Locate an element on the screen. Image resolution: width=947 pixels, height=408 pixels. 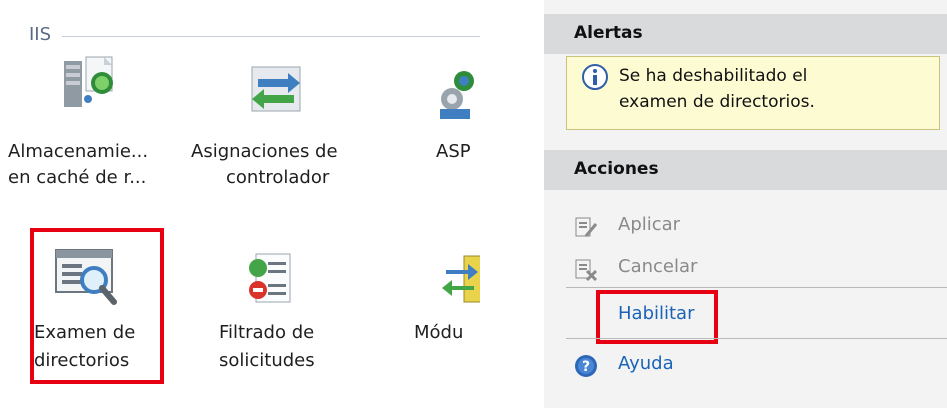
separator-gap is located at coordinates (512, 204).